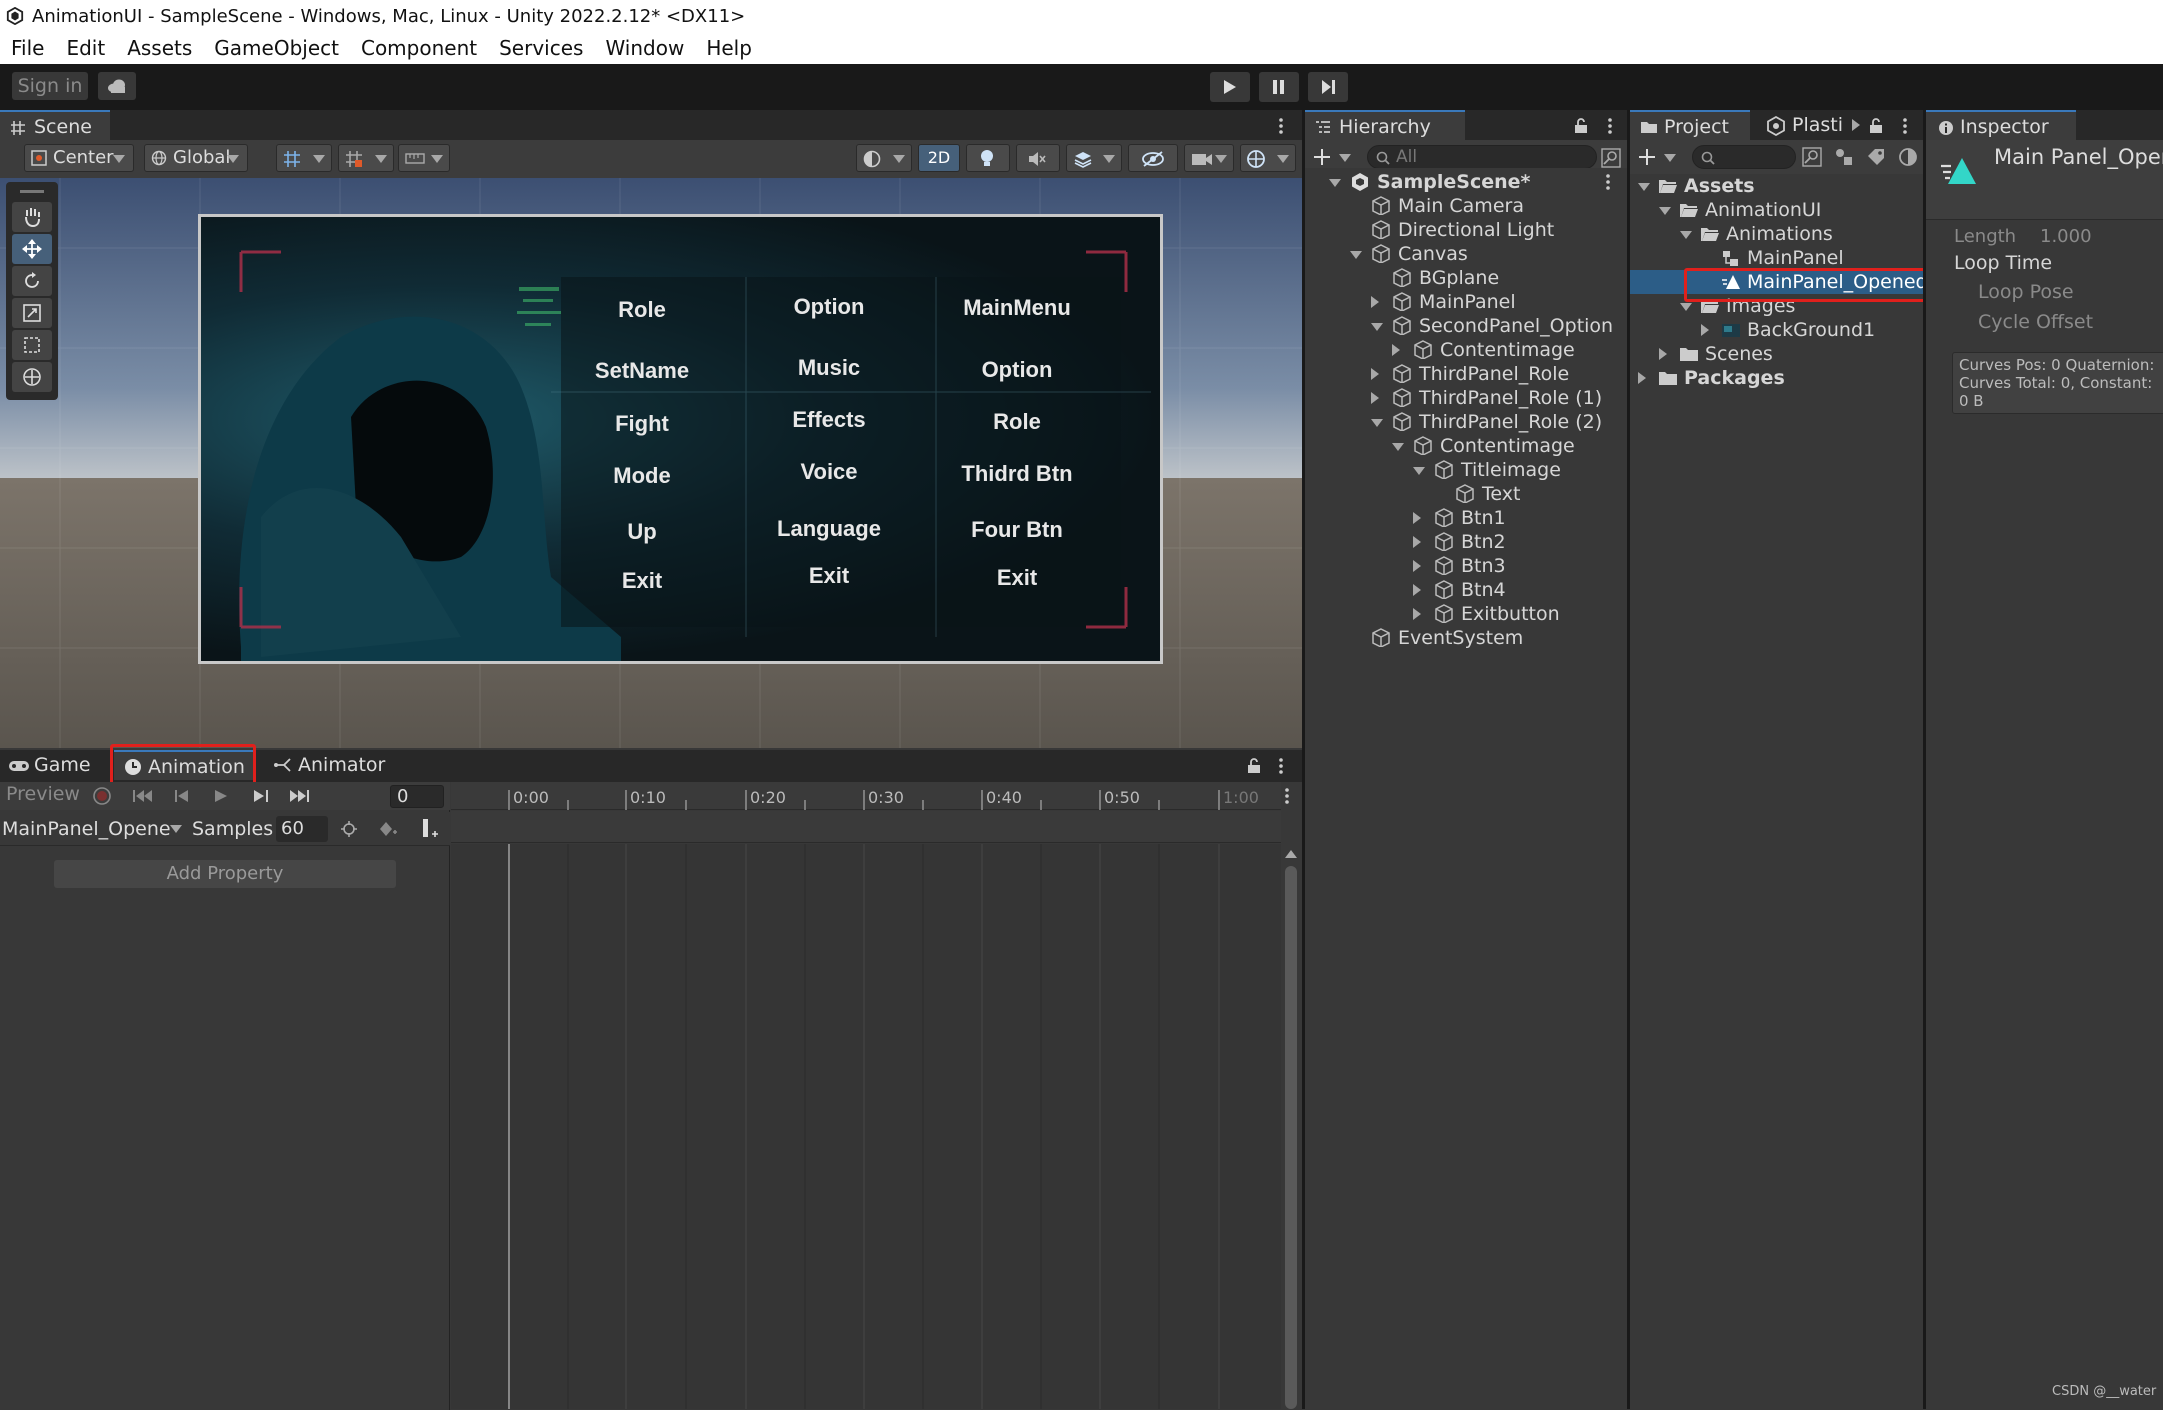 The width and height of the screenshot is (2163, 1410). What do you see at coordinates (304, 158) in the screenshot?
I see `grid-snap-button` at bounding box center [304, 158].